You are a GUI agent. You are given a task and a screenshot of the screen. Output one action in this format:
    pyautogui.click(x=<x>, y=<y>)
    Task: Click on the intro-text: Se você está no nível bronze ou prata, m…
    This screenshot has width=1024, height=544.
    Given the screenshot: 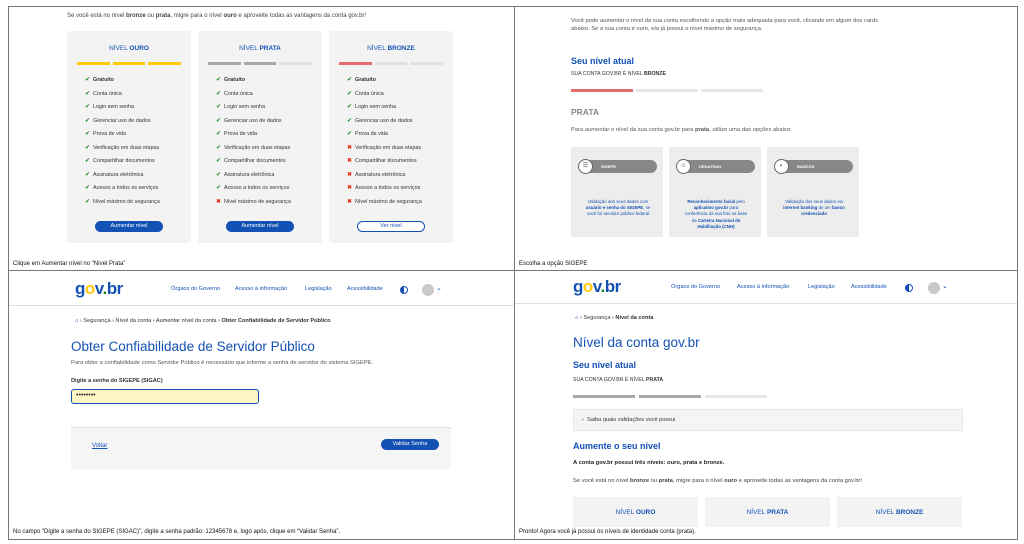 What is the action you would take?
    pyautogui.click(x=217, y=16)
    